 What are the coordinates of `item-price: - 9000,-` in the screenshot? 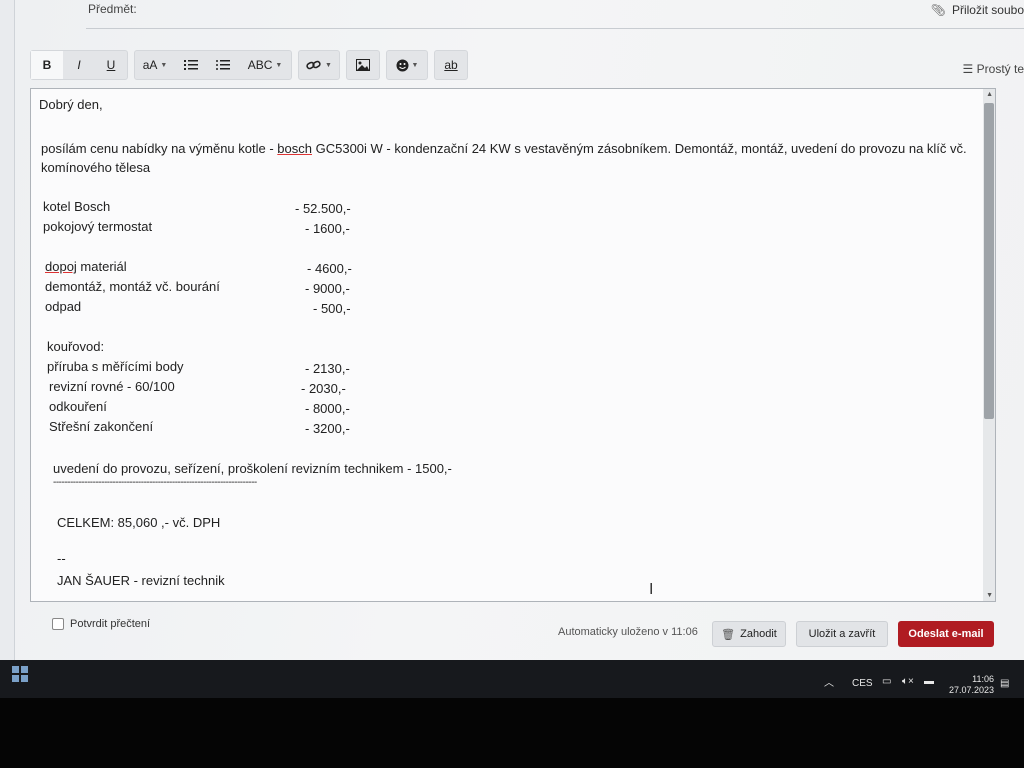 It's located at (327, 288).